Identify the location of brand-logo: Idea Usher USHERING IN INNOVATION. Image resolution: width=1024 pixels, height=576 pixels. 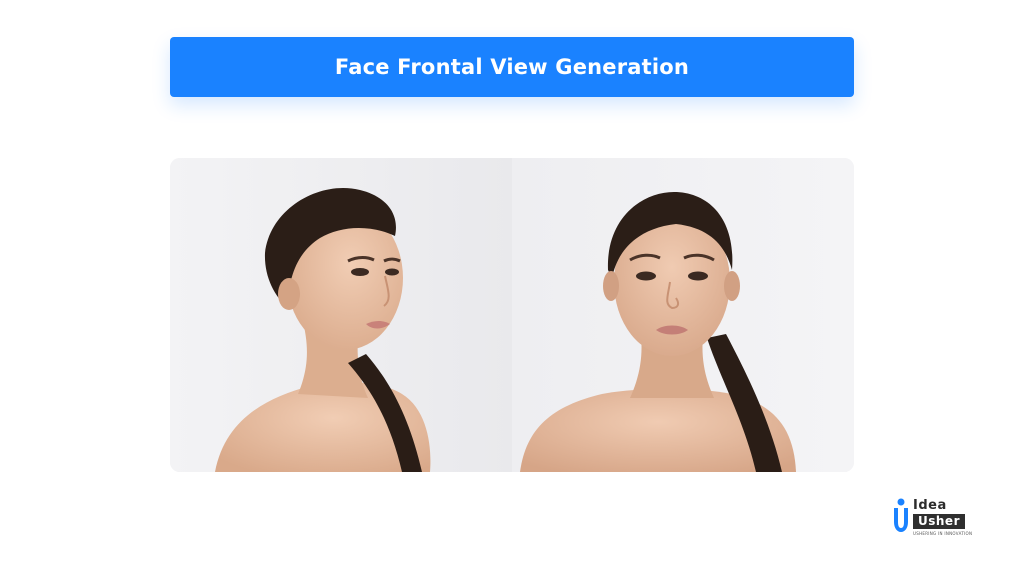
(940, 518).